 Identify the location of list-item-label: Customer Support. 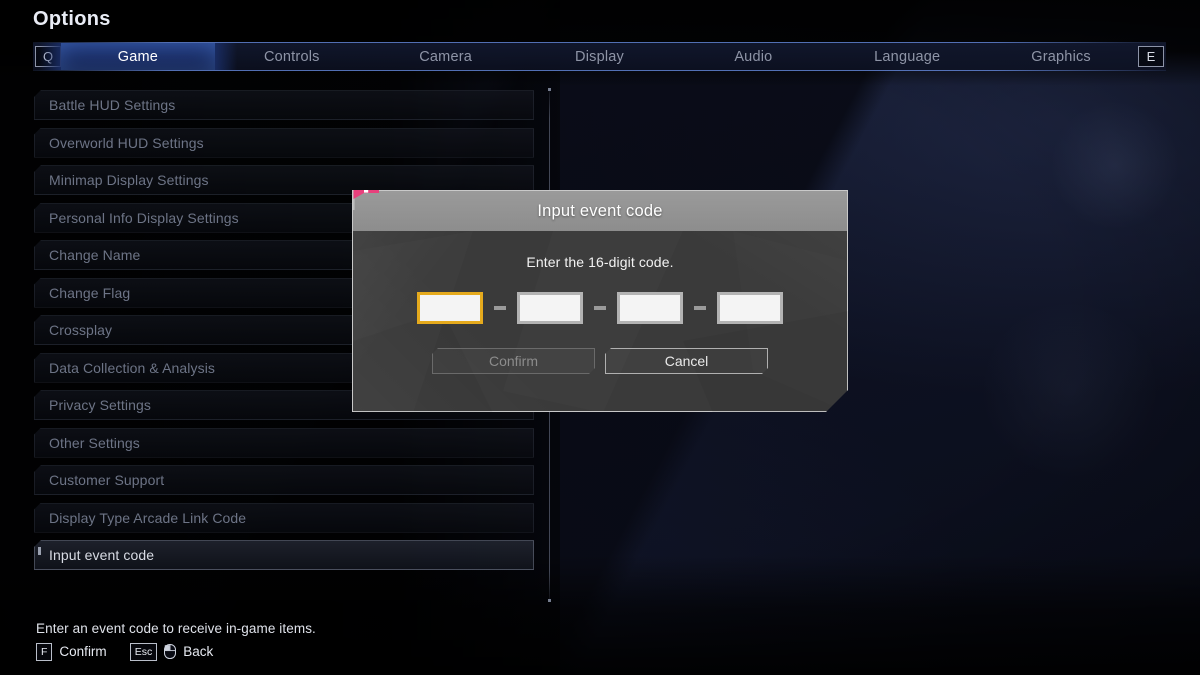
(107, 480).